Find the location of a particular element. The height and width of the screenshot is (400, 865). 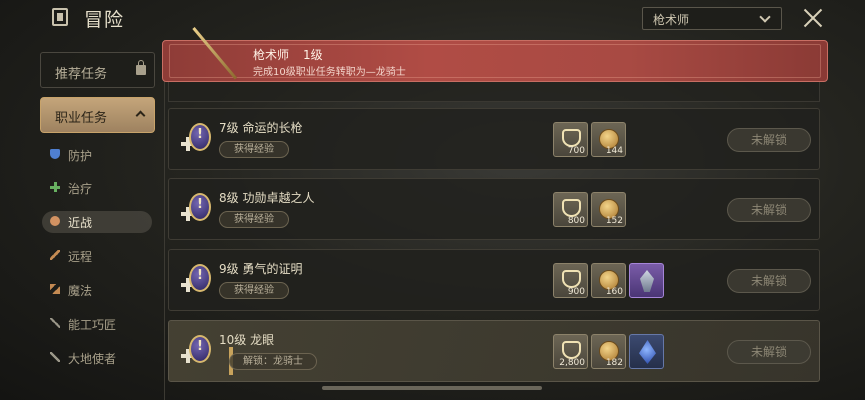

sidebar-item-gatherer: 大地使者 is located at coordinates (97, 358).